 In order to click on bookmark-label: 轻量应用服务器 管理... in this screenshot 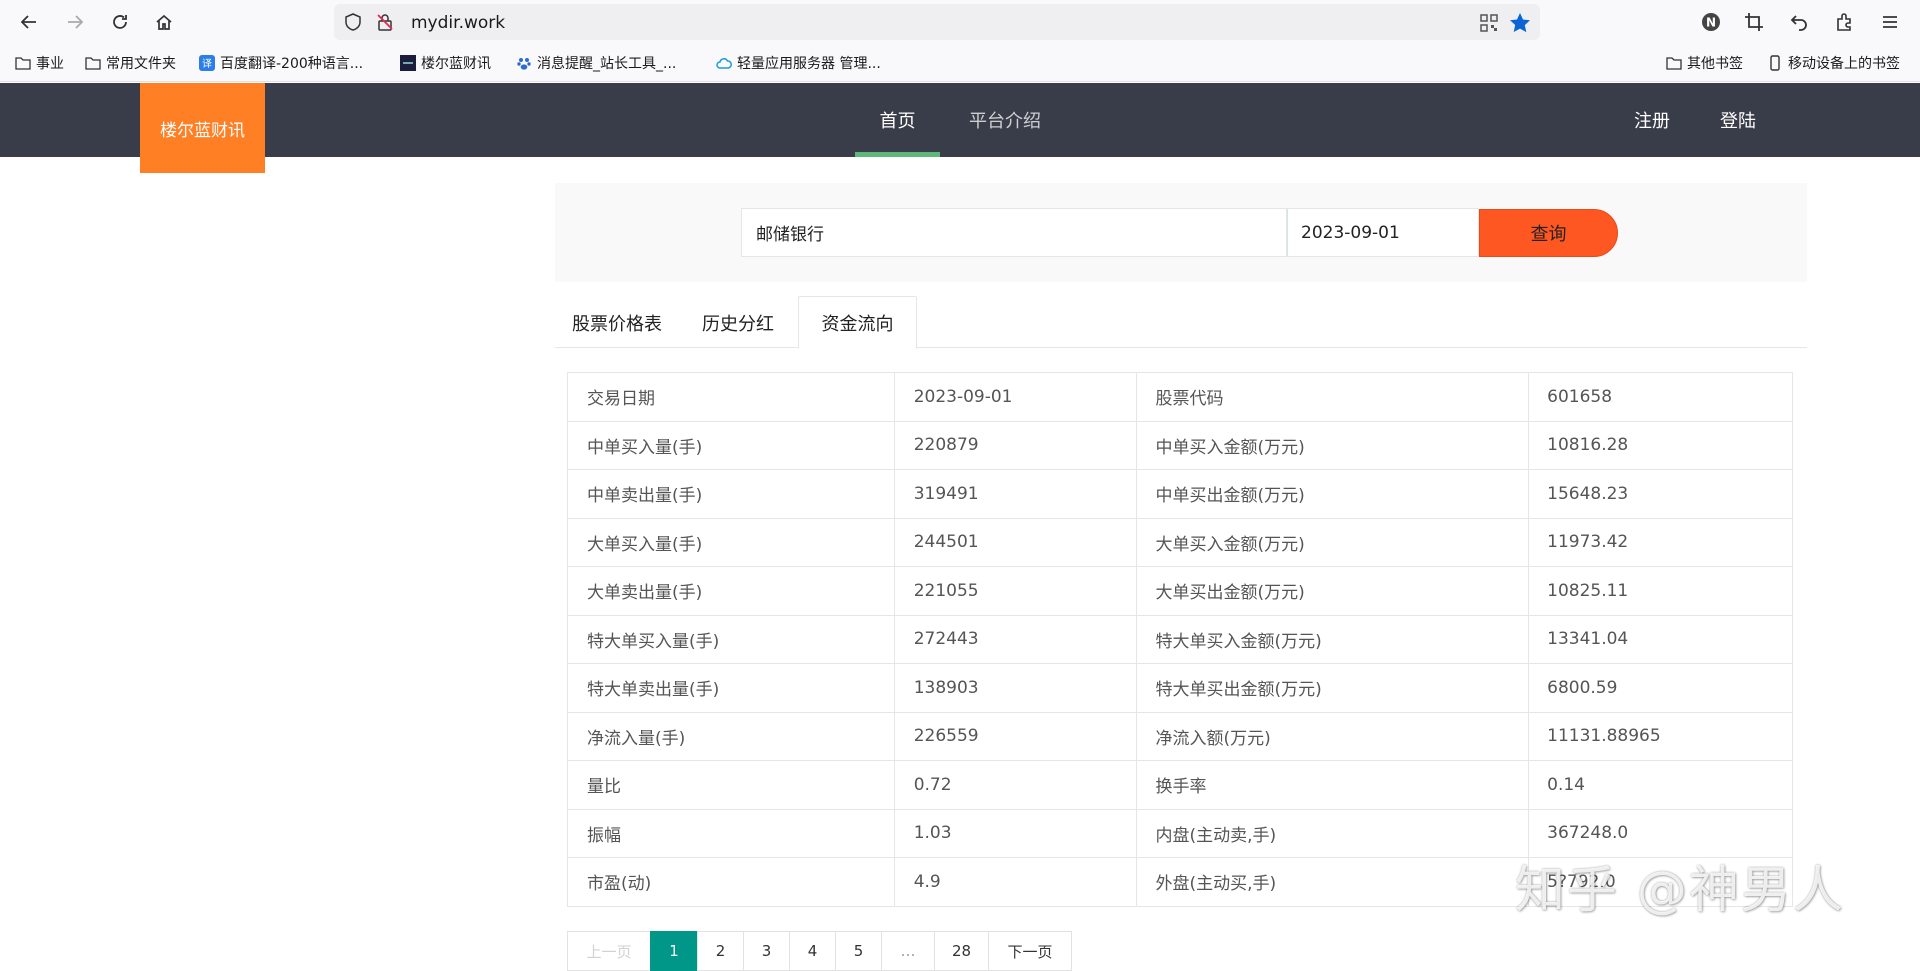, I will do `click(809, 64)`.